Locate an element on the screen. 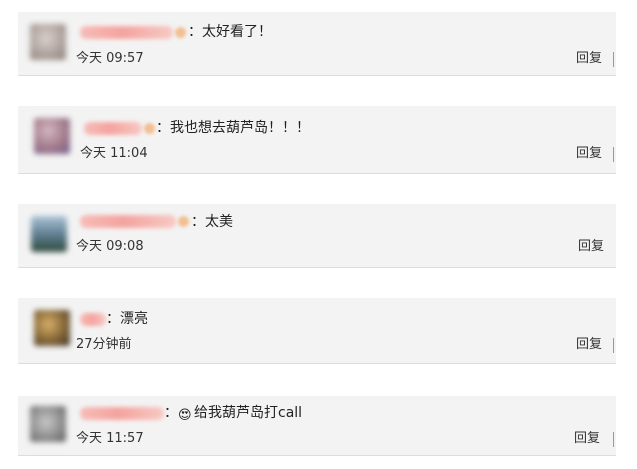 This screenshot has height=469, width=637. comment-text: ：太好看了！ is located at coordinates (230, 32).